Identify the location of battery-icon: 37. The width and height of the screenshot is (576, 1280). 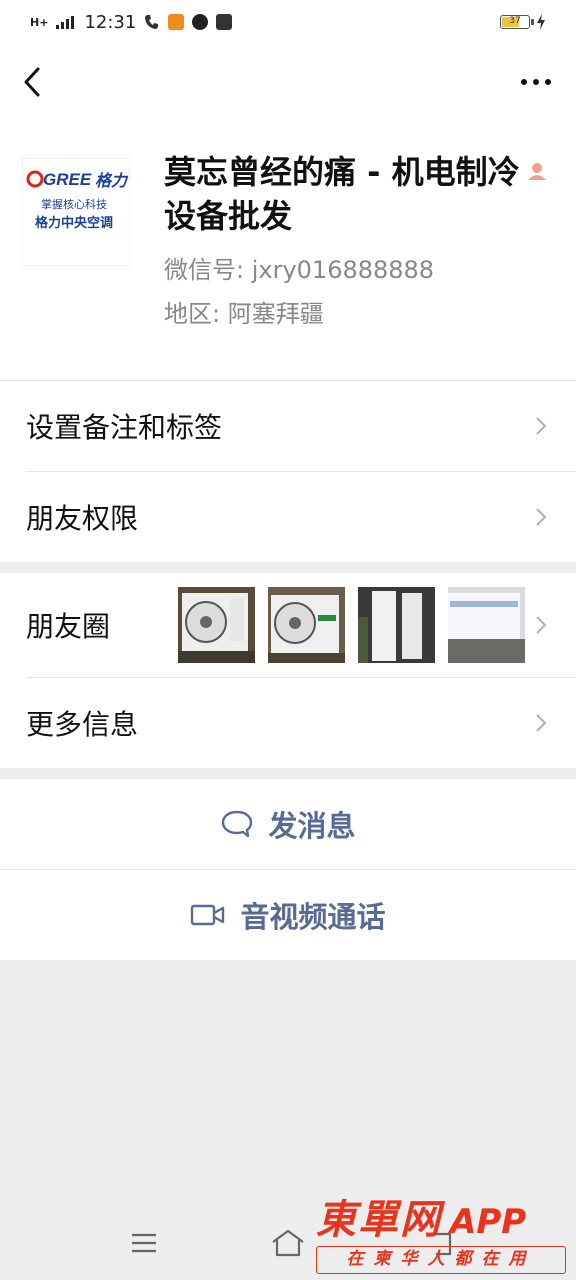
(517, 22).